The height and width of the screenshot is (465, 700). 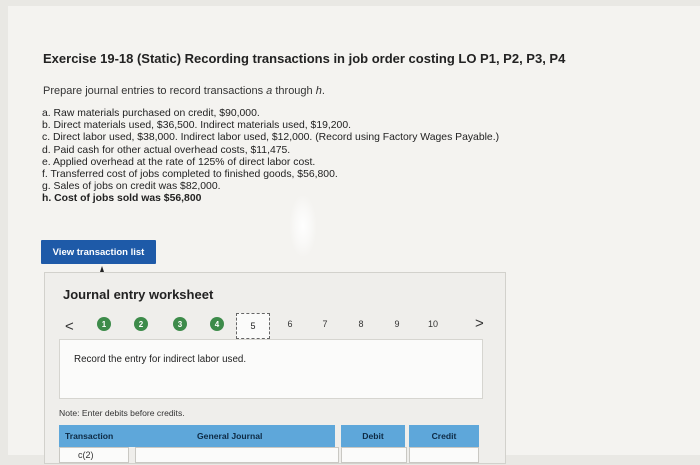 What do you see at coordinates (374, 455) in the screenshot?
I see `debit-cell` at bounding box center [374, 455].